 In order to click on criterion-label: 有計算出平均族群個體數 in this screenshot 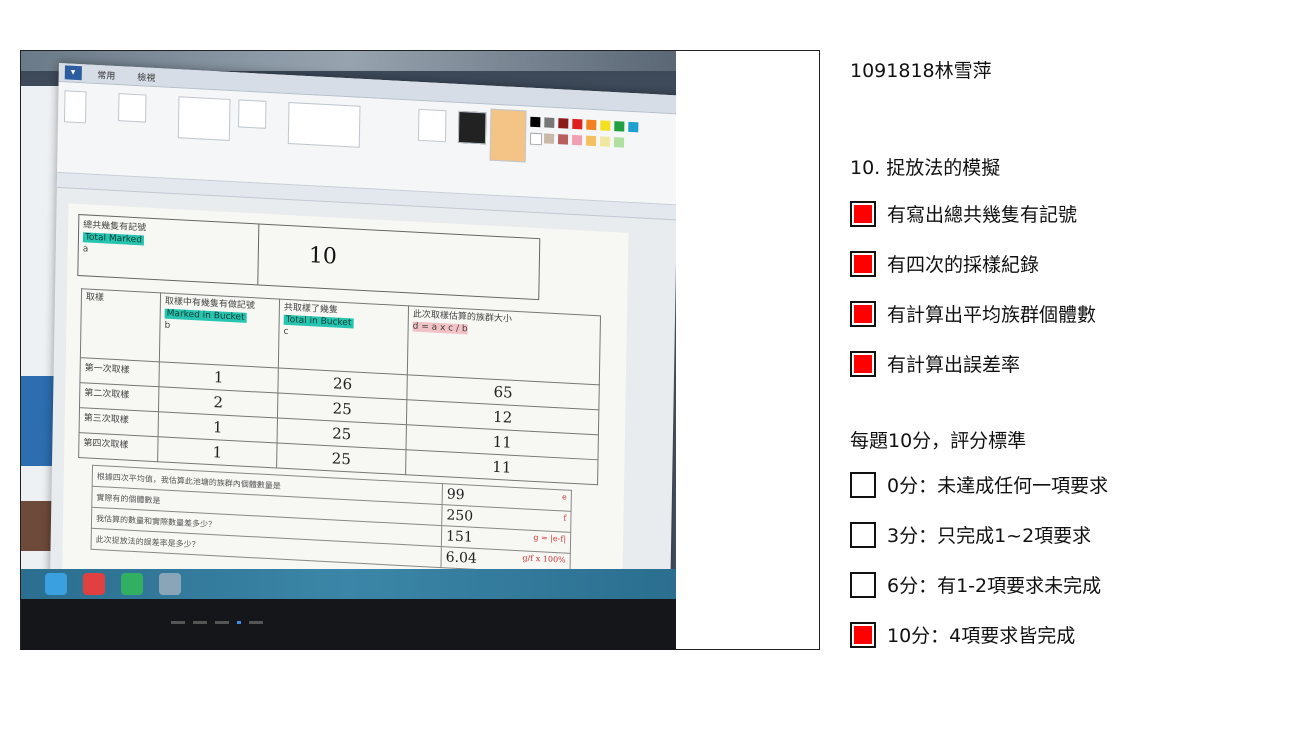, I will do `click(992, 315)`.